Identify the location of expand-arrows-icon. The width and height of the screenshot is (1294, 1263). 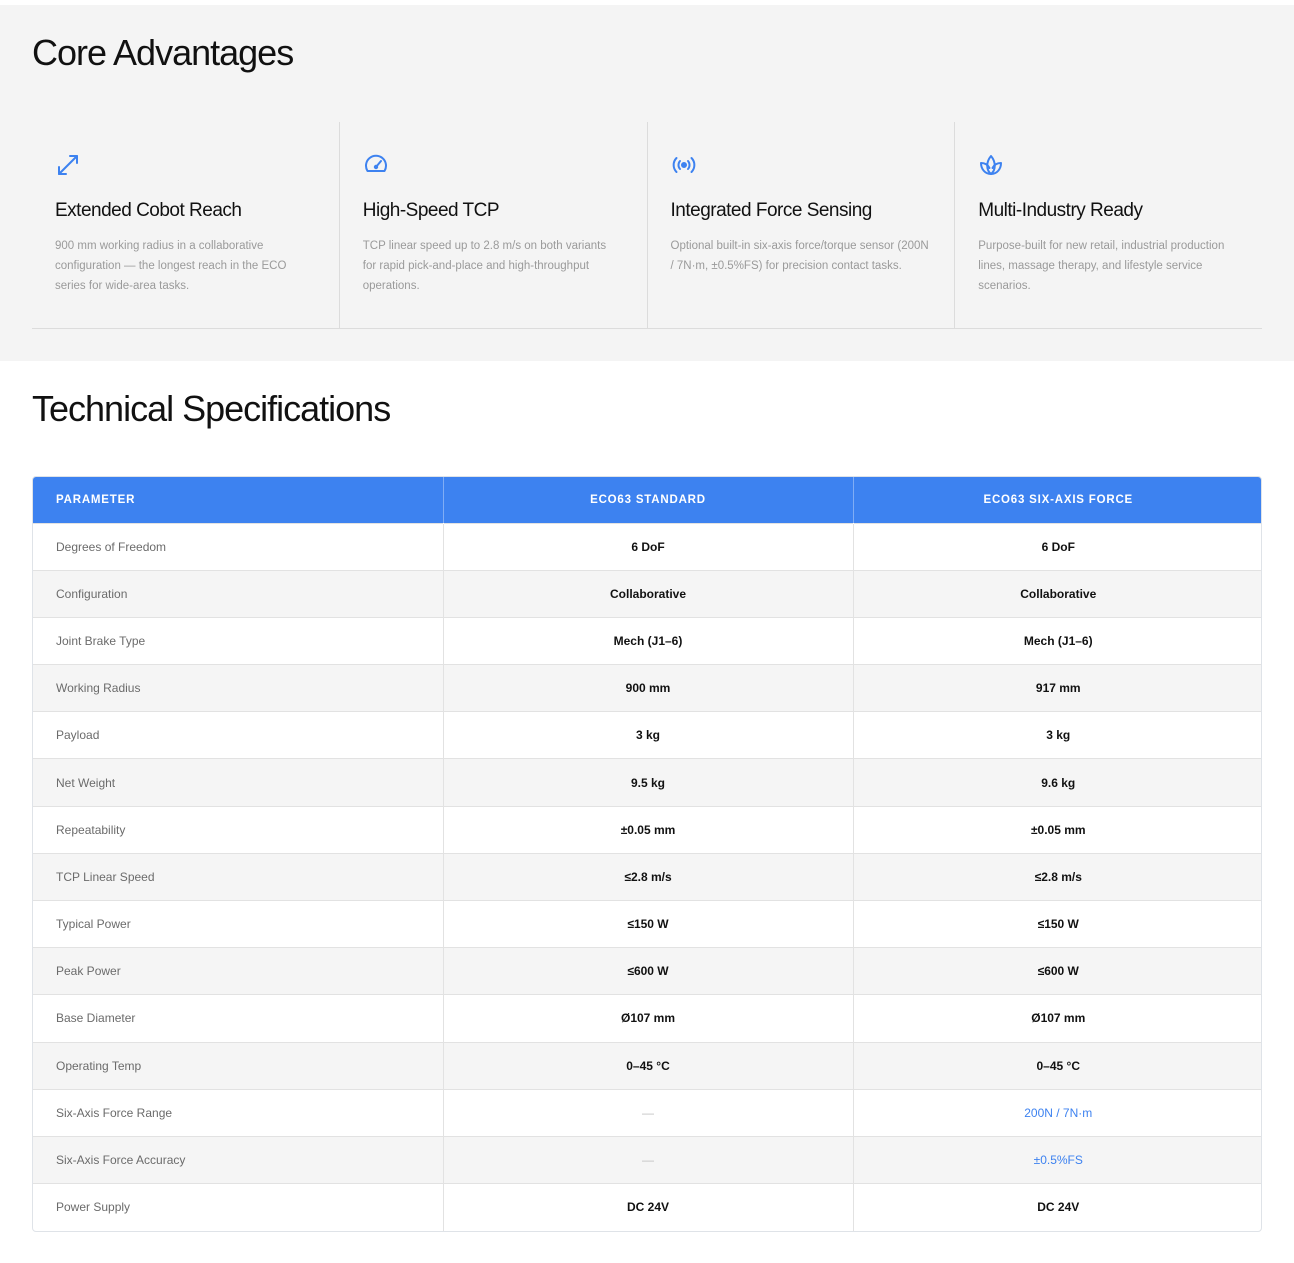
(68, 165).